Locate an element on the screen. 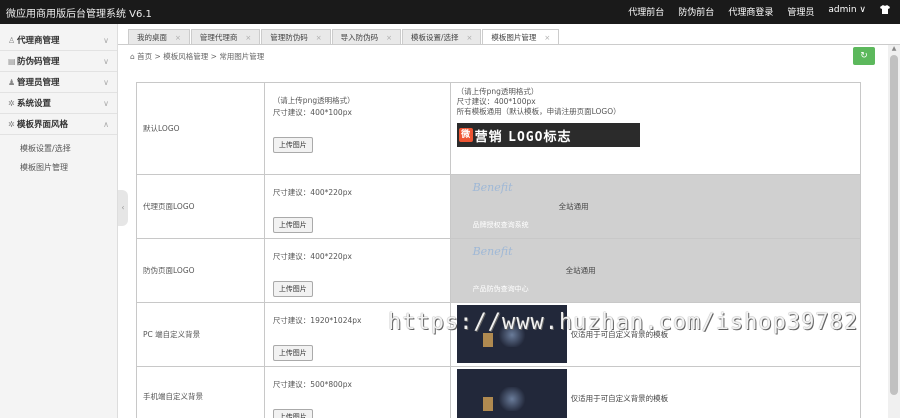 This screenshot has height=418, width=900. nav-agent-front: 代理前台 is located at coordinates (646, 11).